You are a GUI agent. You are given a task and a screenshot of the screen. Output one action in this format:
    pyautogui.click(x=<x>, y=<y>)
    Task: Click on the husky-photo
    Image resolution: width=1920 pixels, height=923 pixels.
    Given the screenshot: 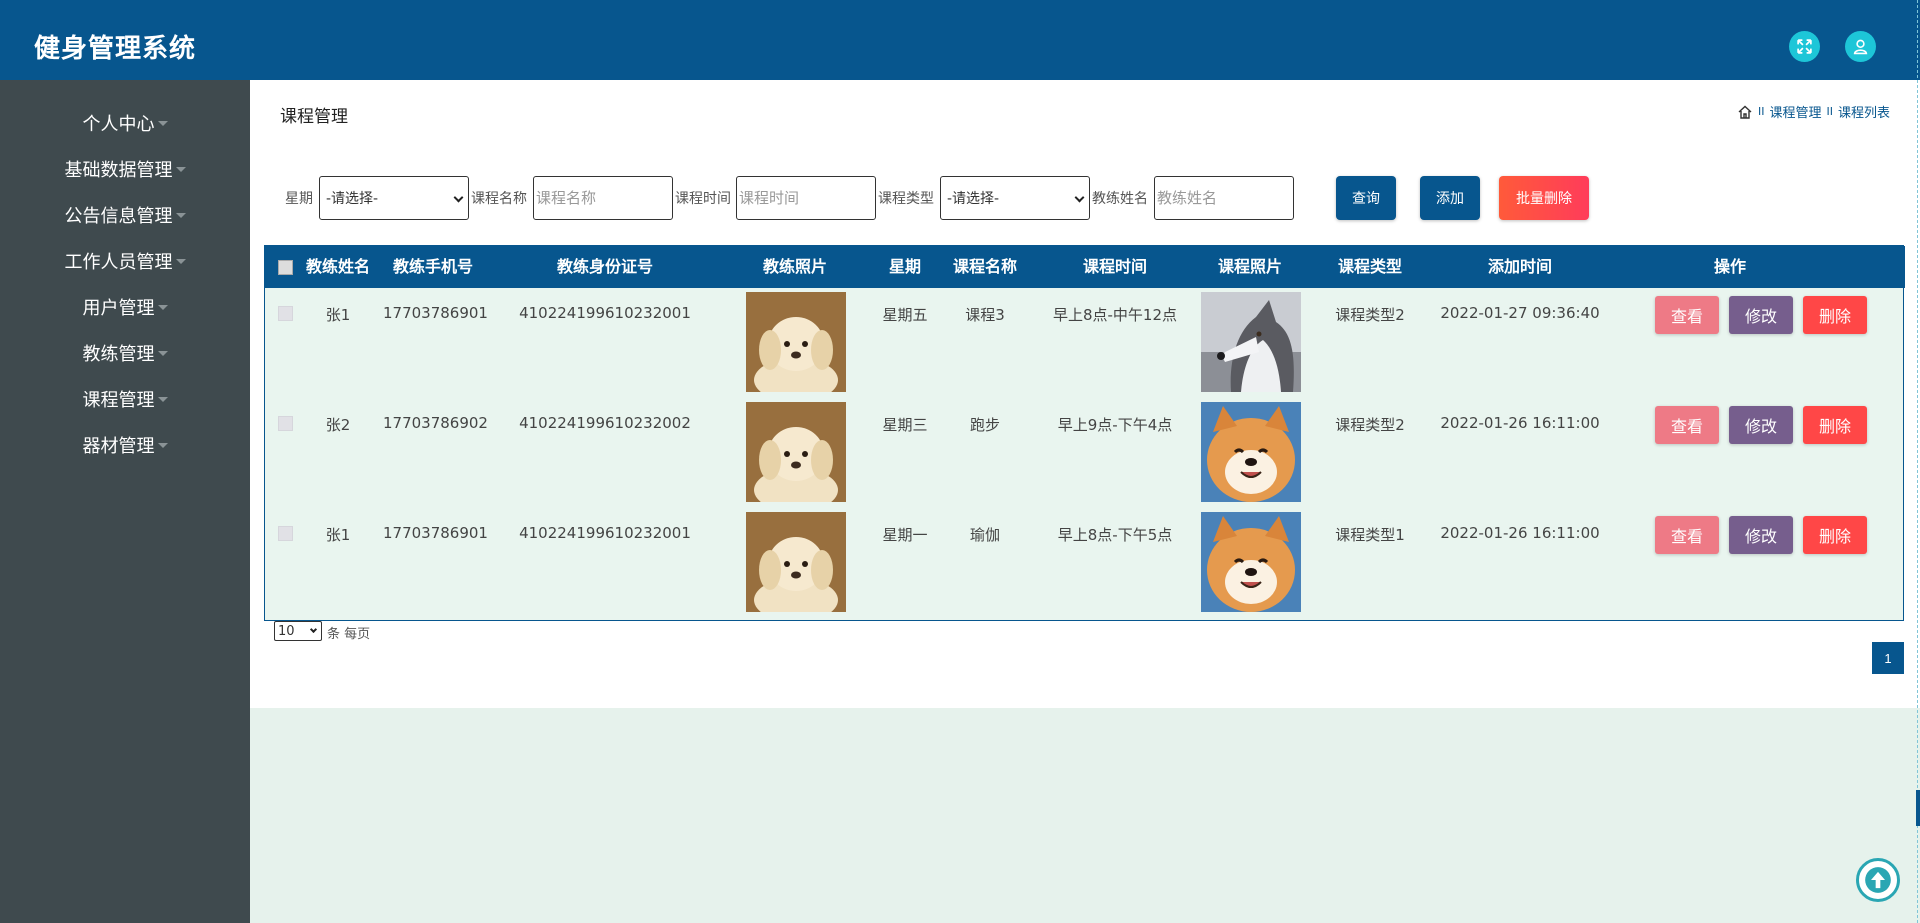 What is the action you would take?
    pyautogui.click(x=1251, y=342)
    